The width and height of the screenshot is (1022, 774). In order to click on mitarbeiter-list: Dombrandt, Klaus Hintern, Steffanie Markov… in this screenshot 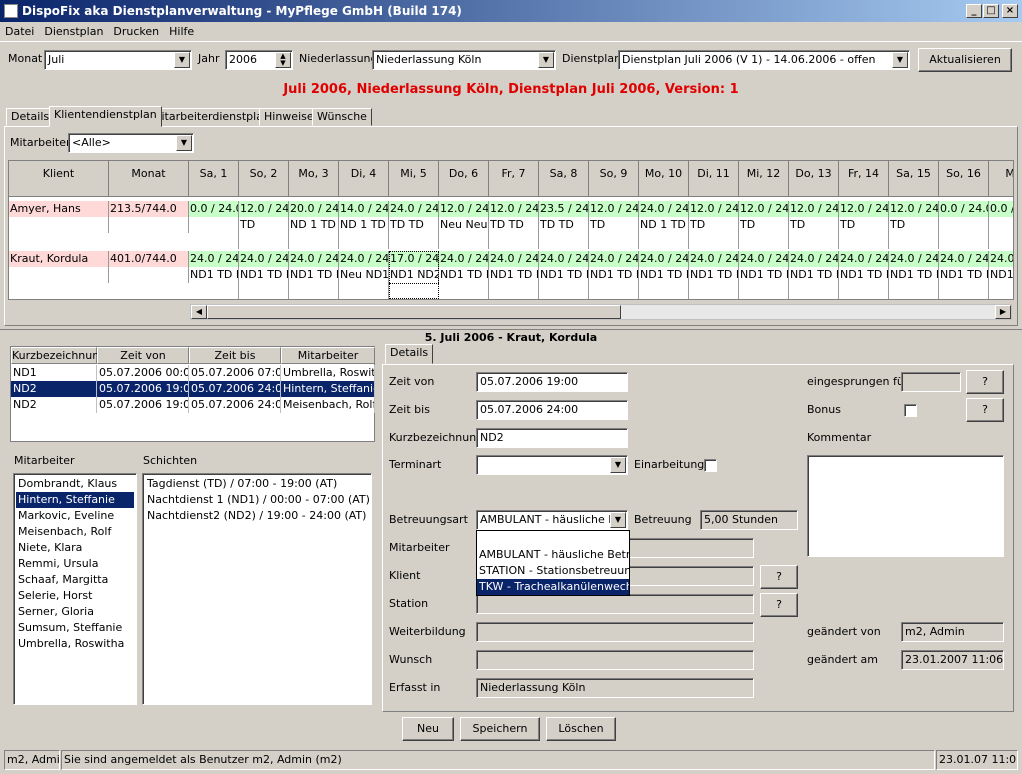, I will do `click(75, 589)`.